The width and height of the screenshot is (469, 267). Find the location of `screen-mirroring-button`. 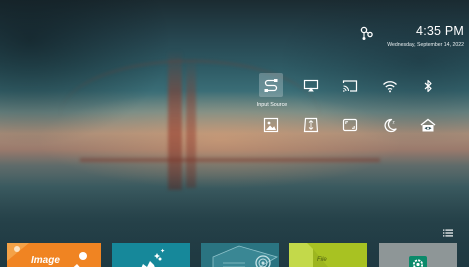

screen-mirroring-button is located at coordinates (311, 86).